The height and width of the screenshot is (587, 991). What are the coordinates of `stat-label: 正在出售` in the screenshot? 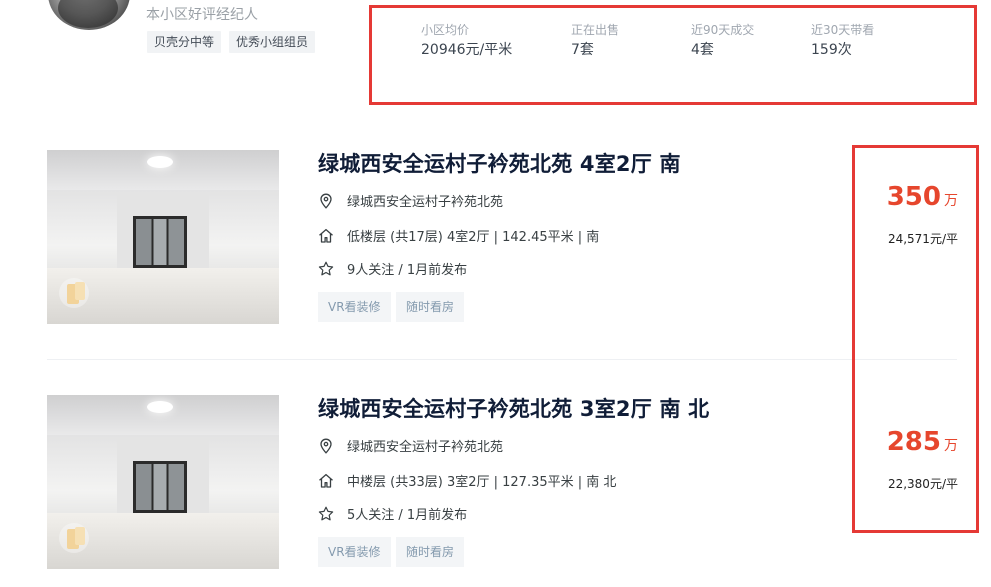 It's located at (595, 30).